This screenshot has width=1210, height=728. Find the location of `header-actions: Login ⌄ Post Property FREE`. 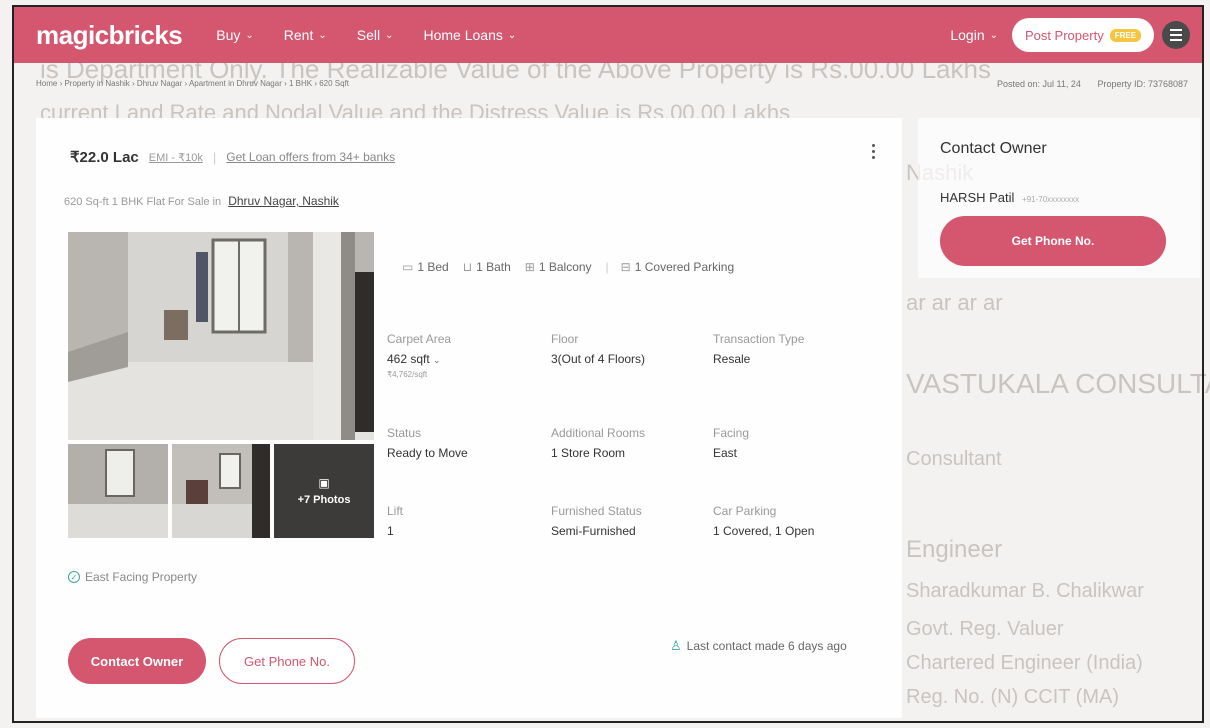

header-actions: Login ⌄ Post Property FREE is located at coordinates (1070, 35).